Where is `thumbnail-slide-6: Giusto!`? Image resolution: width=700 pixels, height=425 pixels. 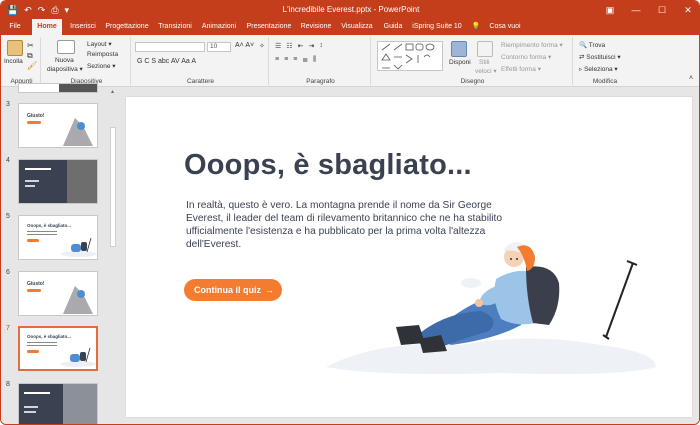
thumbnail-slide-6: Giusto! is located at coordinates (58, 293).